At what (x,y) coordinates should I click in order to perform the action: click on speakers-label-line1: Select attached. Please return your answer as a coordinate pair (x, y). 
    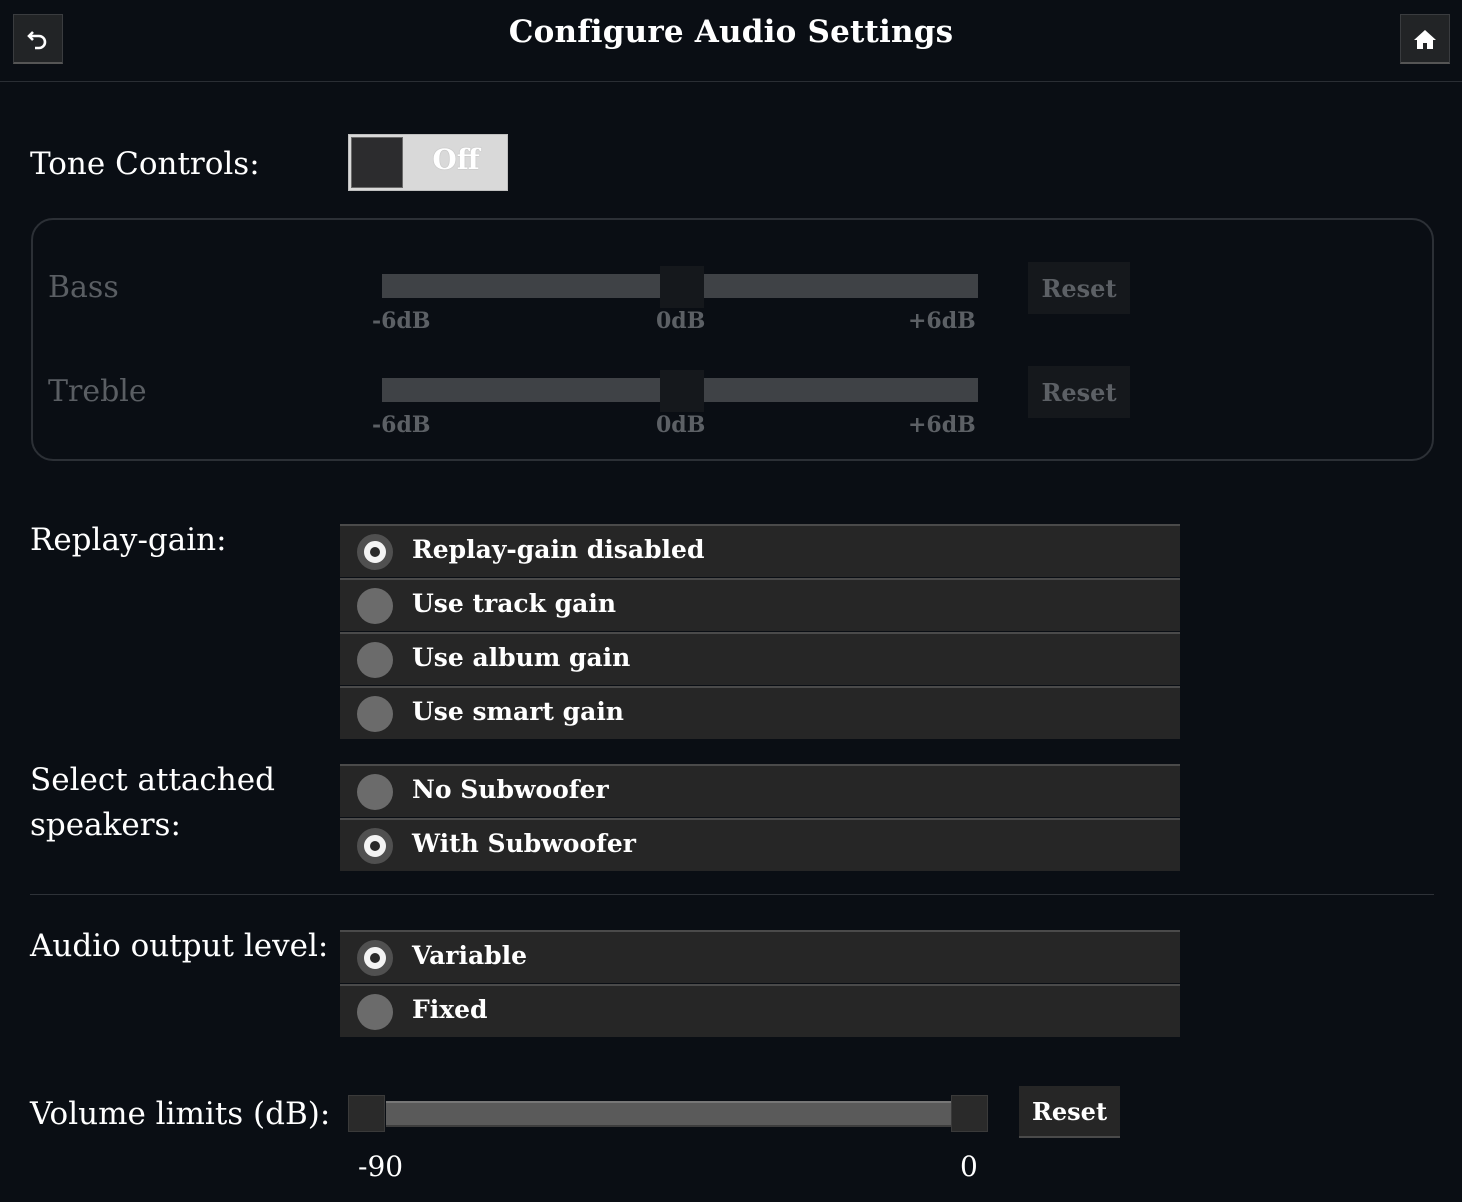
    Looking at the image, I should click on (152, 780).